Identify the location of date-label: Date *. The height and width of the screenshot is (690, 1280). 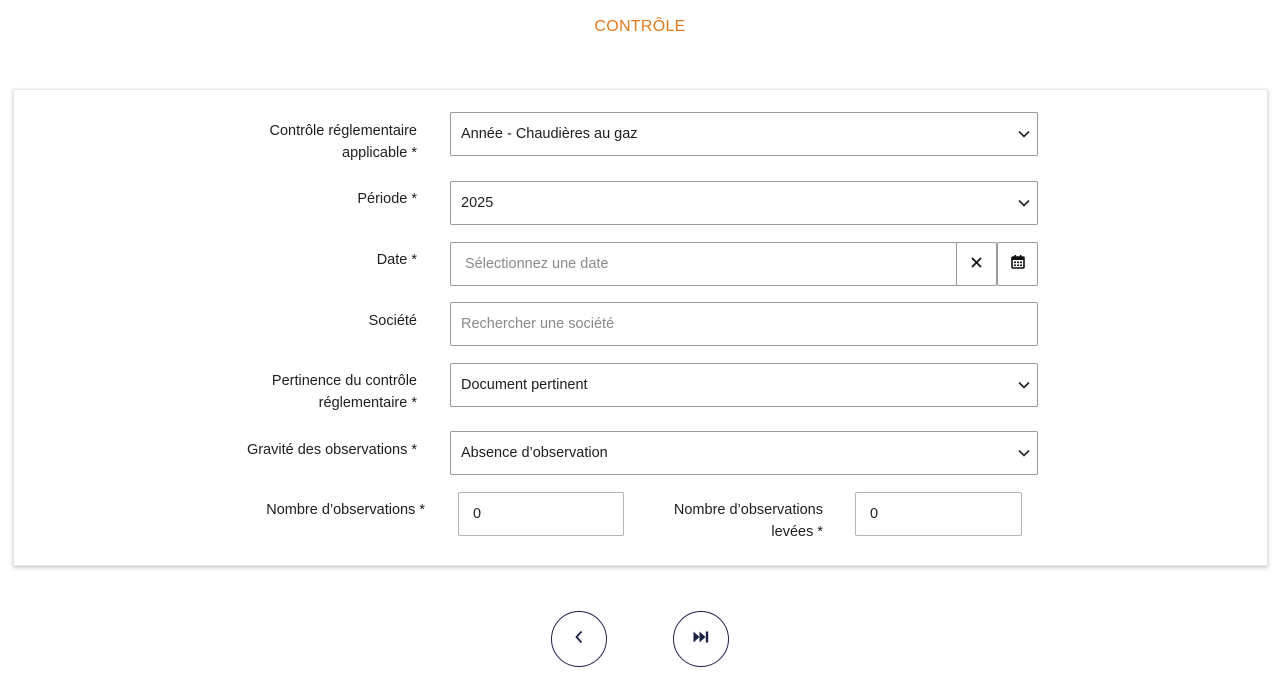
(308, 260).